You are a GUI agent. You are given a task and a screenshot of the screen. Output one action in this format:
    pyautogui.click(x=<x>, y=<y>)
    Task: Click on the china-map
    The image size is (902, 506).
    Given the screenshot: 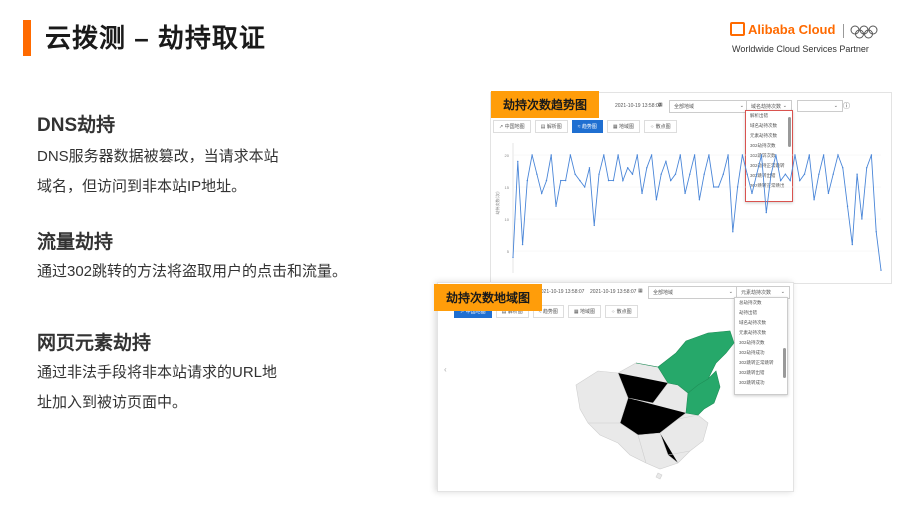 What is the action you would take?
    pyautogui.click(x=655, y=405)
    